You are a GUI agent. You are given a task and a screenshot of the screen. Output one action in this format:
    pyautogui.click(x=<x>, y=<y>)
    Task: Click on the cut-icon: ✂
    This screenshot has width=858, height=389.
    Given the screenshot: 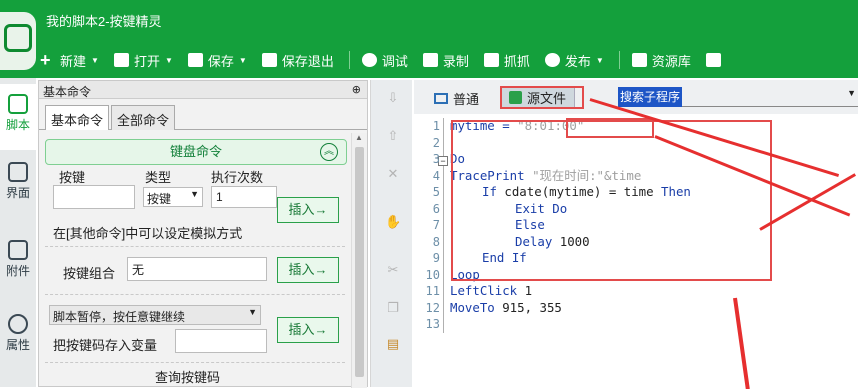 What is the action you would take?
    pyautogui.click(x=393, y=269)
    